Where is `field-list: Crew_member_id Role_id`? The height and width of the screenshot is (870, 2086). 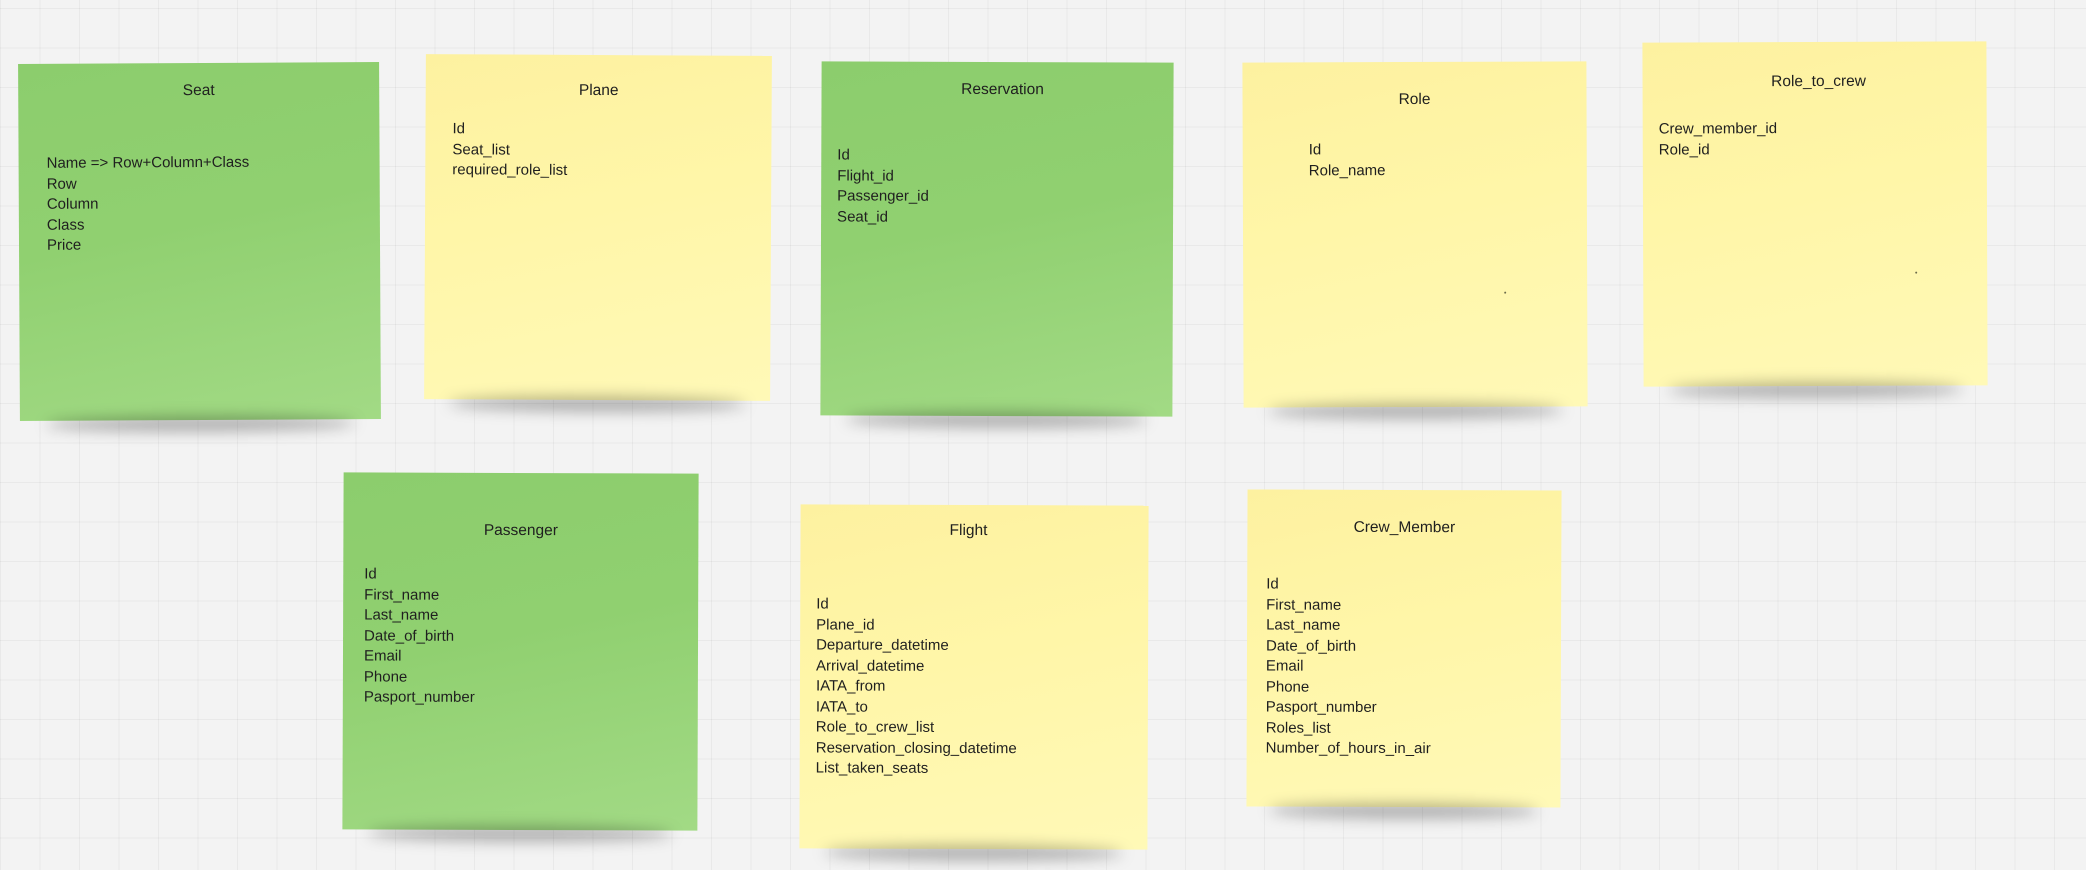
field-list: Crew_member_id Role_id is located at coordinates (1718, 139).